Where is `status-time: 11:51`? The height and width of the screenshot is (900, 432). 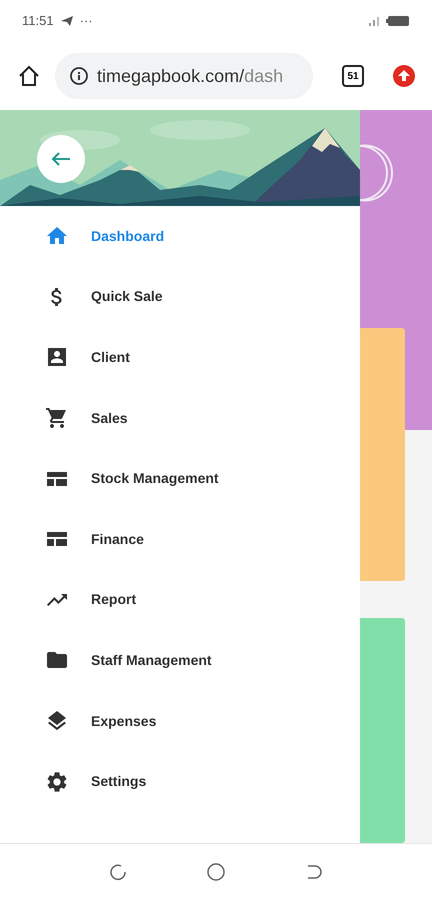
status-time: 11:51 is located at coordinates (38, 21).